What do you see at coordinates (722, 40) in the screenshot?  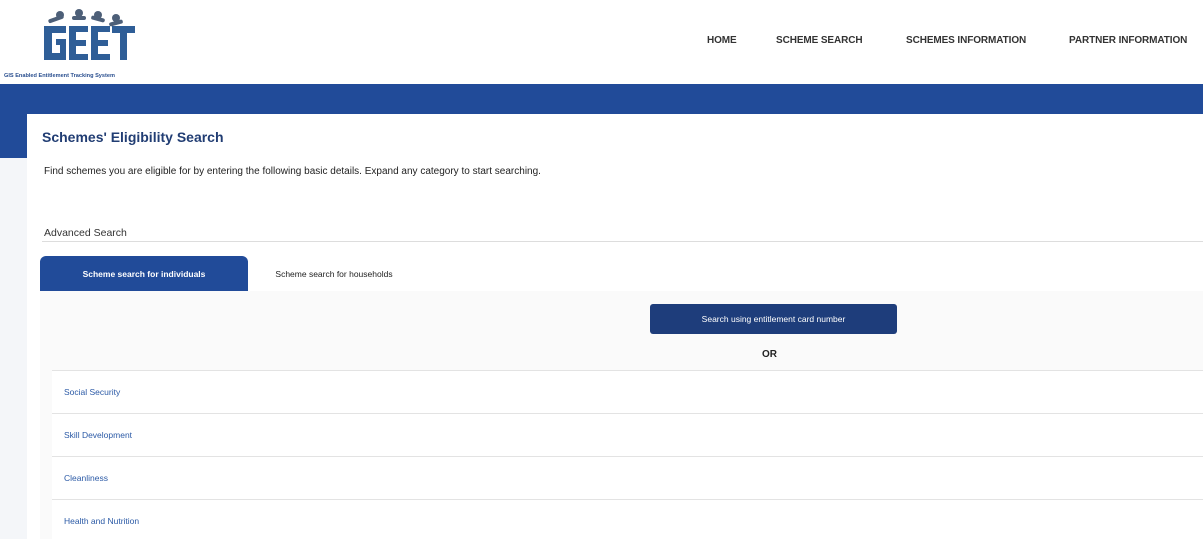 I see `nav-home: HOME` at bounding box center [722, 40].